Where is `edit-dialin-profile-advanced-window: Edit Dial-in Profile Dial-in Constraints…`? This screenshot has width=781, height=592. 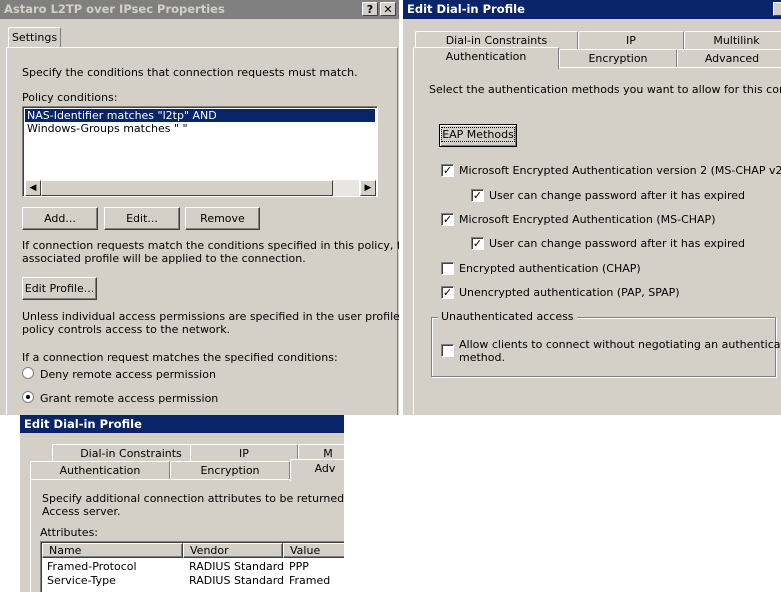
edit-dialin-profile-advanced-window: Edit Dial-in Profile Dial-in Constraints… is located at coordinates (182, 503).